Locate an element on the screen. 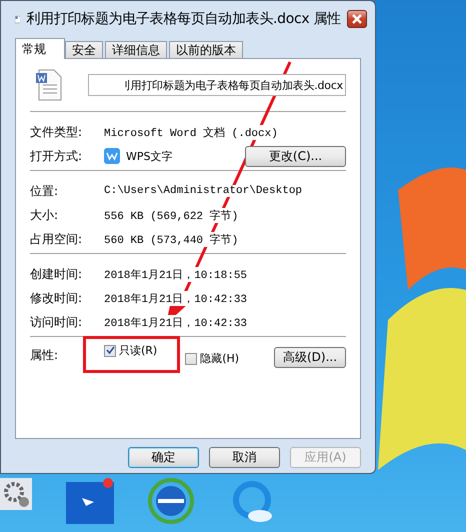 The image size is (466, 532). gear-icon is located at coordinates (16, 494).